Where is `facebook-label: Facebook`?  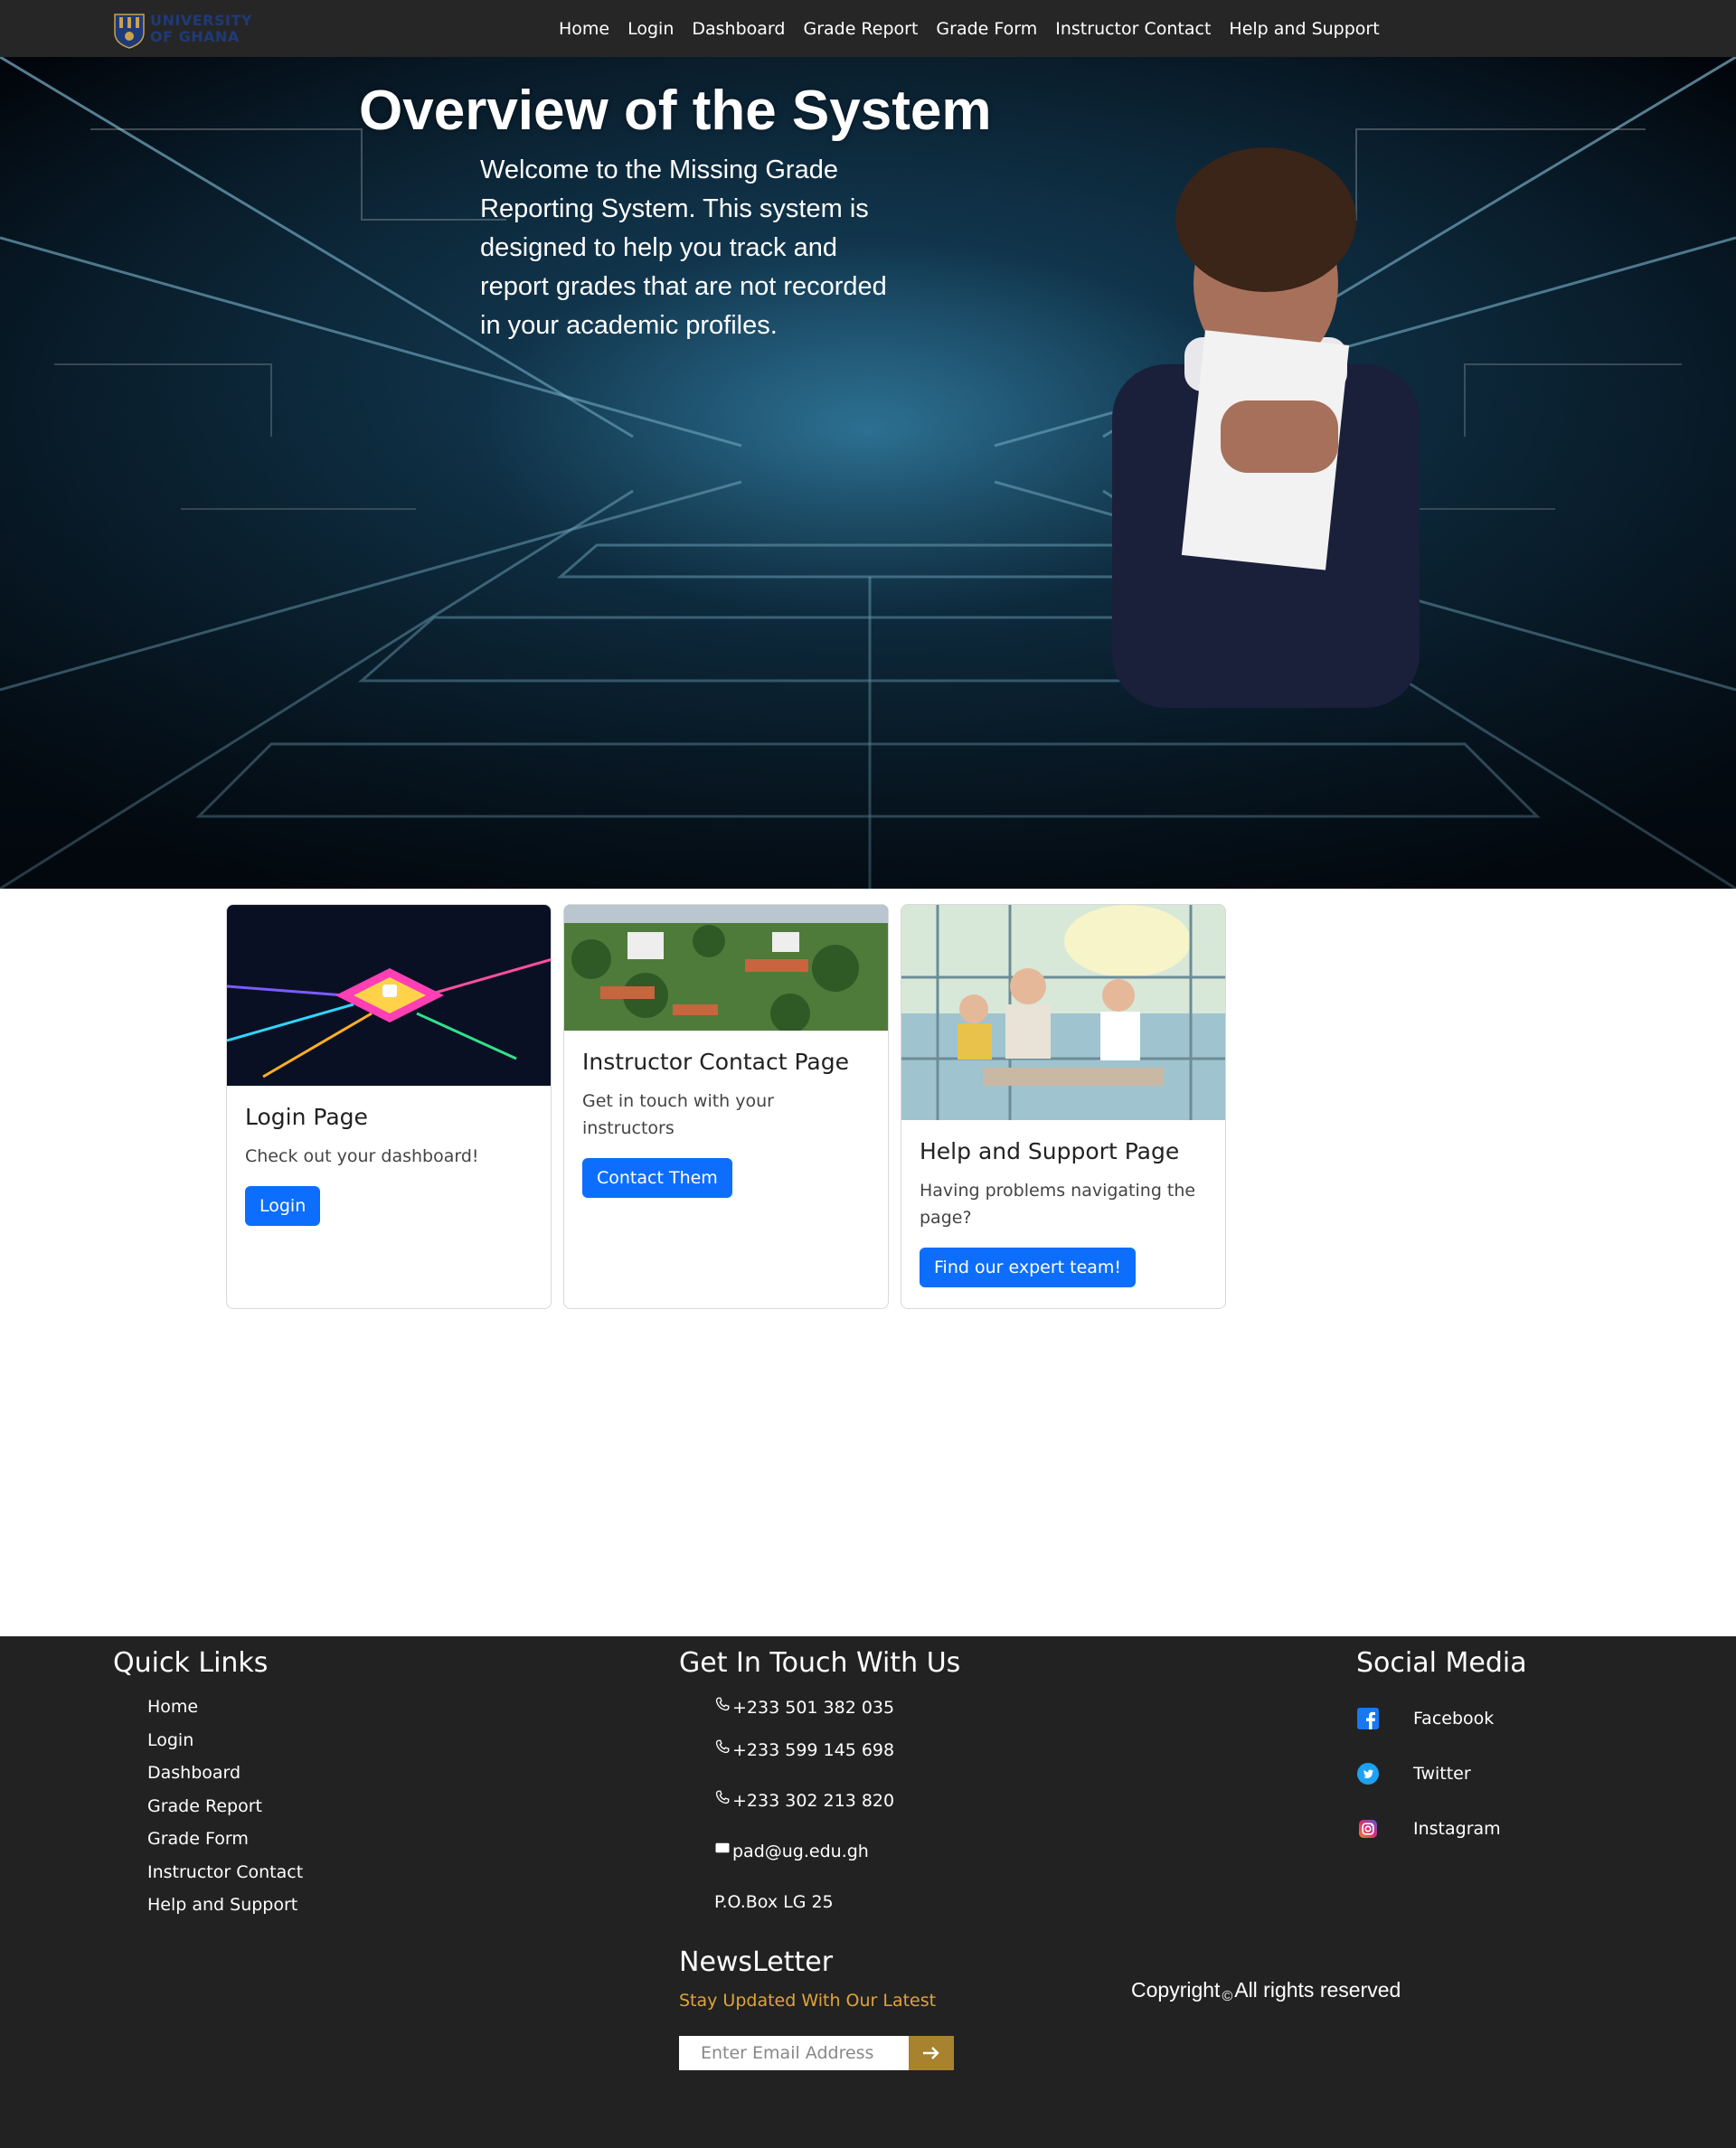 facebook-label: Facebook is located at coordinates (1454, 1719).